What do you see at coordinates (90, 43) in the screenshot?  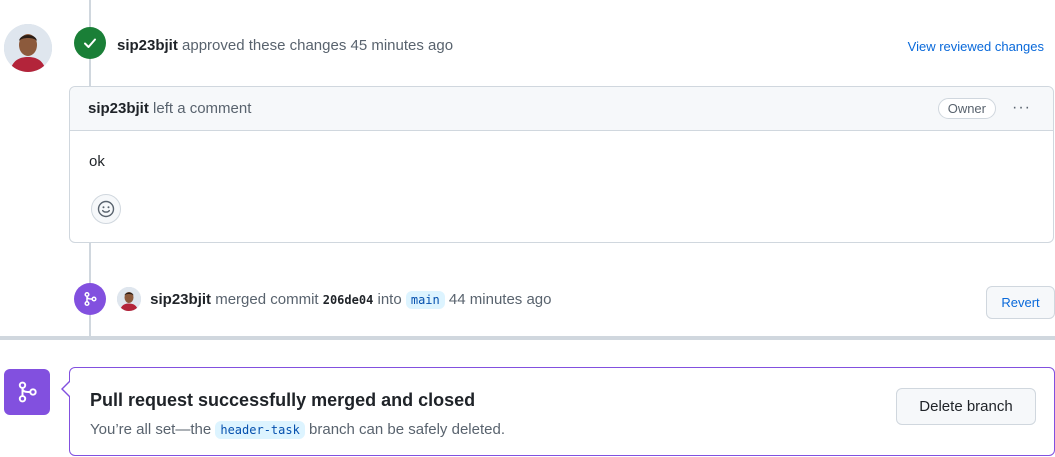 I see `approved-check-icon` at bounding box center [90, 43].